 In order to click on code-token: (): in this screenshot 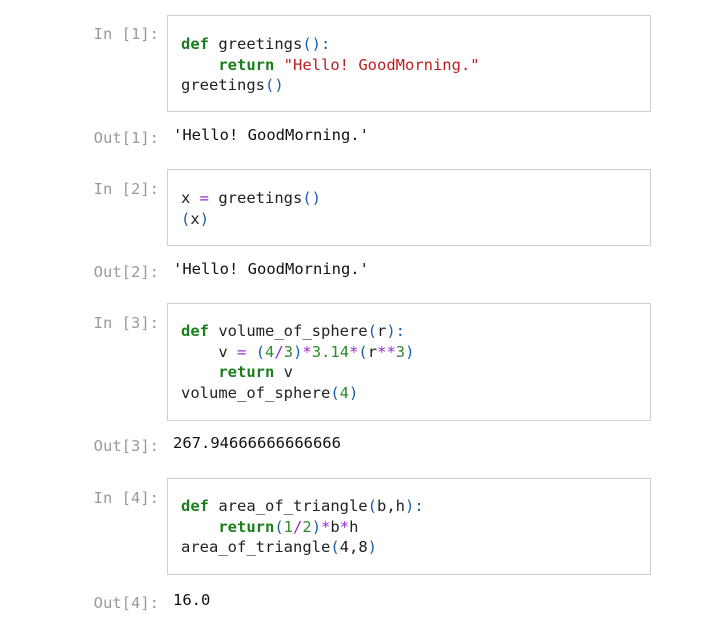, I will do `click(316, 44)`.